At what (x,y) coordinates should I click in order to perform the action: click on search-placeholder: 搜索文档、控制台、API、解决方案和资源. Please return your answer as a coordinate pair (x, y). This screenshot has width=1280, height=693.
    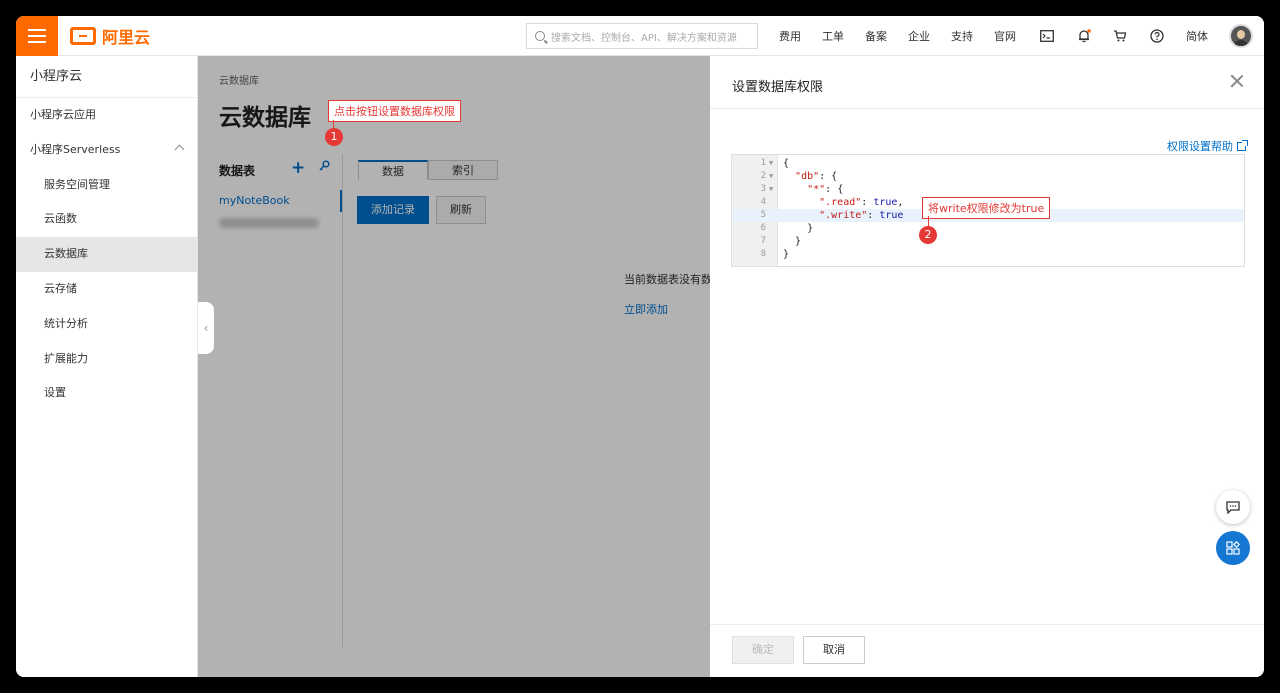
    Looking at the image, I should click on (644, 38).